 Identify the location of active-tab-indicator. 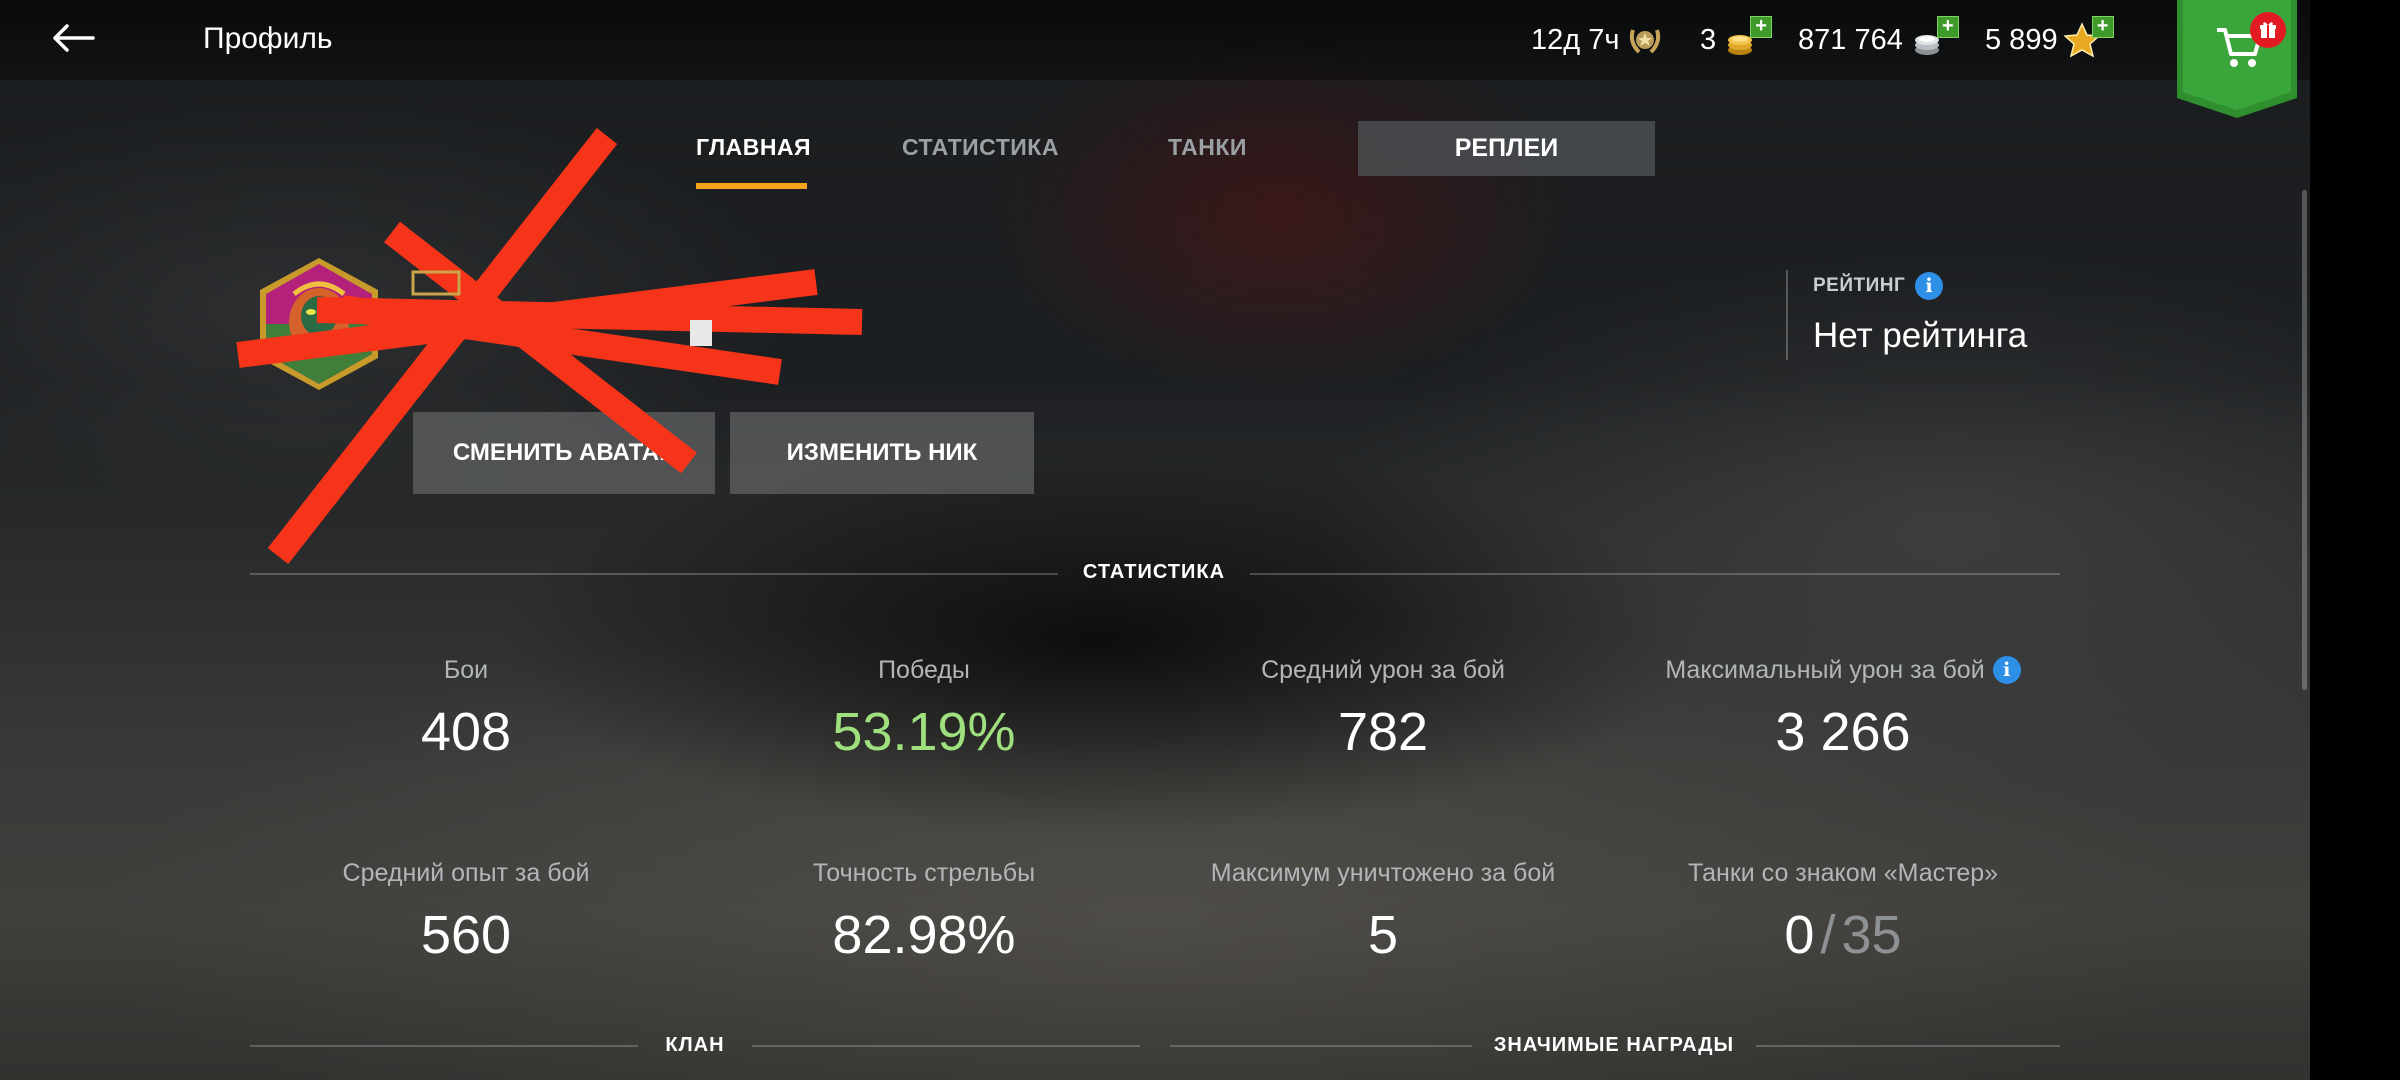
(751, 186).